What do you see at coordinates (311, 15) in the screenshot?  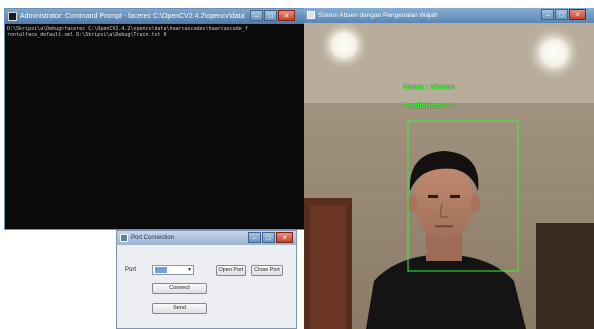 I see `window-icon` at bounding box center [311, 15].